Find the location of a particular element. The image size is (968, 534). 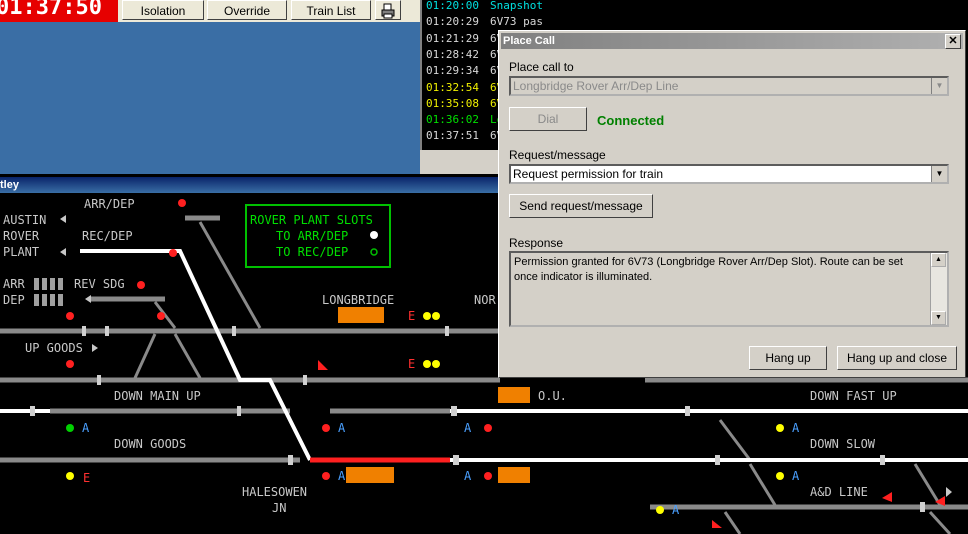

signal-e-1: E is located at coordinates (411, 316).